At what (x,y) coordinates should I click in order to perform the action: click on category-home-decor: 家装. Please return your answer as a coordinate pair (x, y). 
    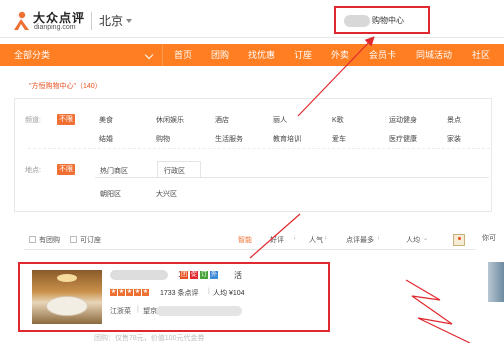
    Looking at the image, I should click on (454, 139).